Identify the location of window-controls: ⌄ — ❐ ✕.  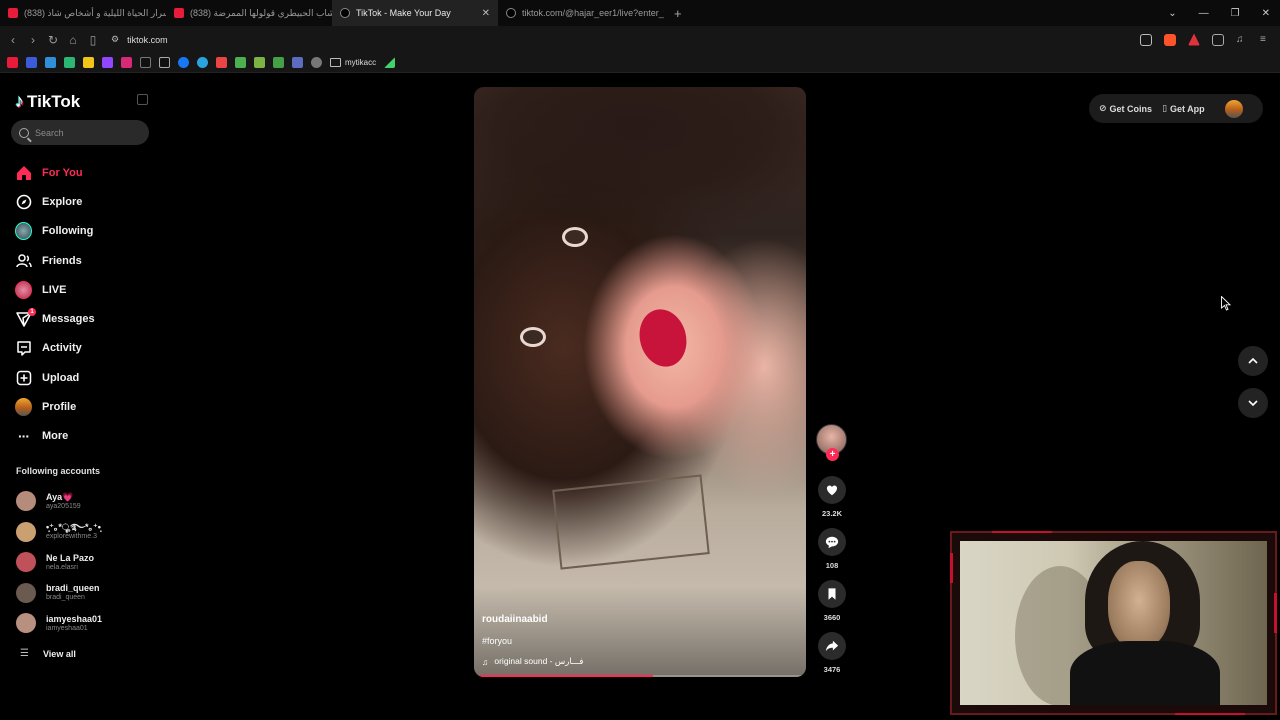
(1219, 13).